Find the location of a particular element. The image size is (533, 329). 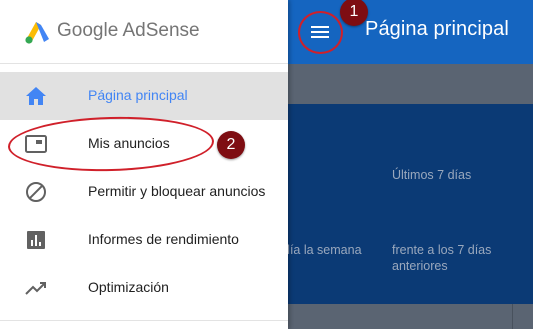

hamburger-icon is located at coordinates (320, 32).